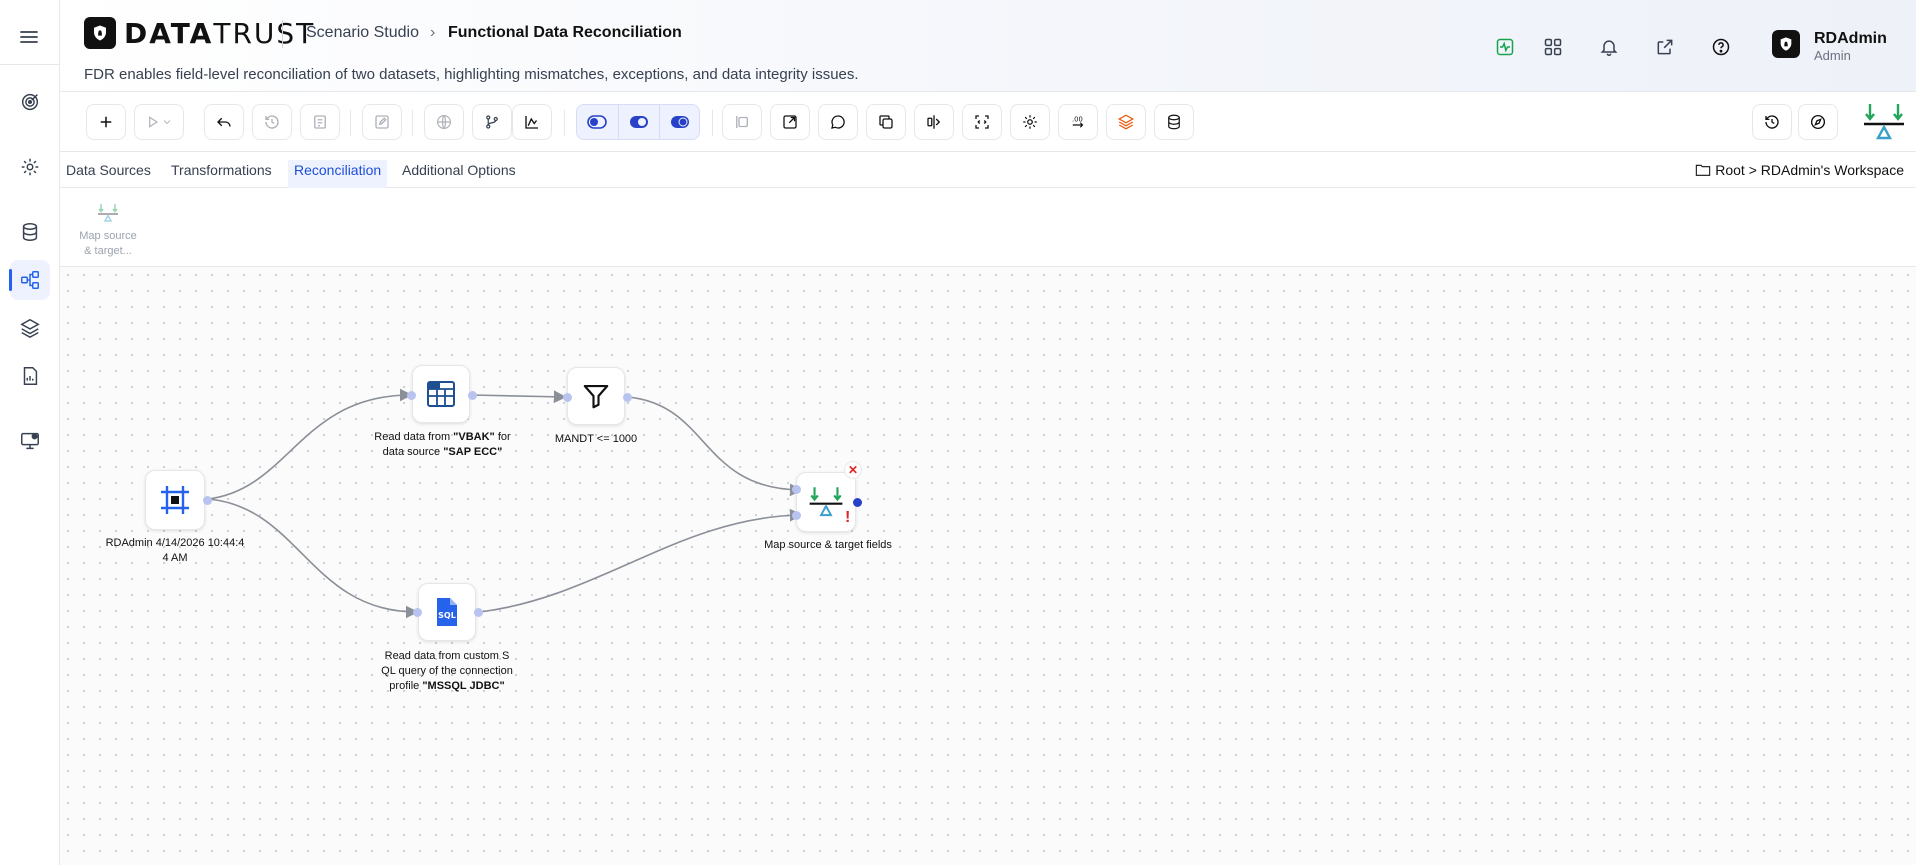  I want to click on node-read-sap, so click(441, 394).